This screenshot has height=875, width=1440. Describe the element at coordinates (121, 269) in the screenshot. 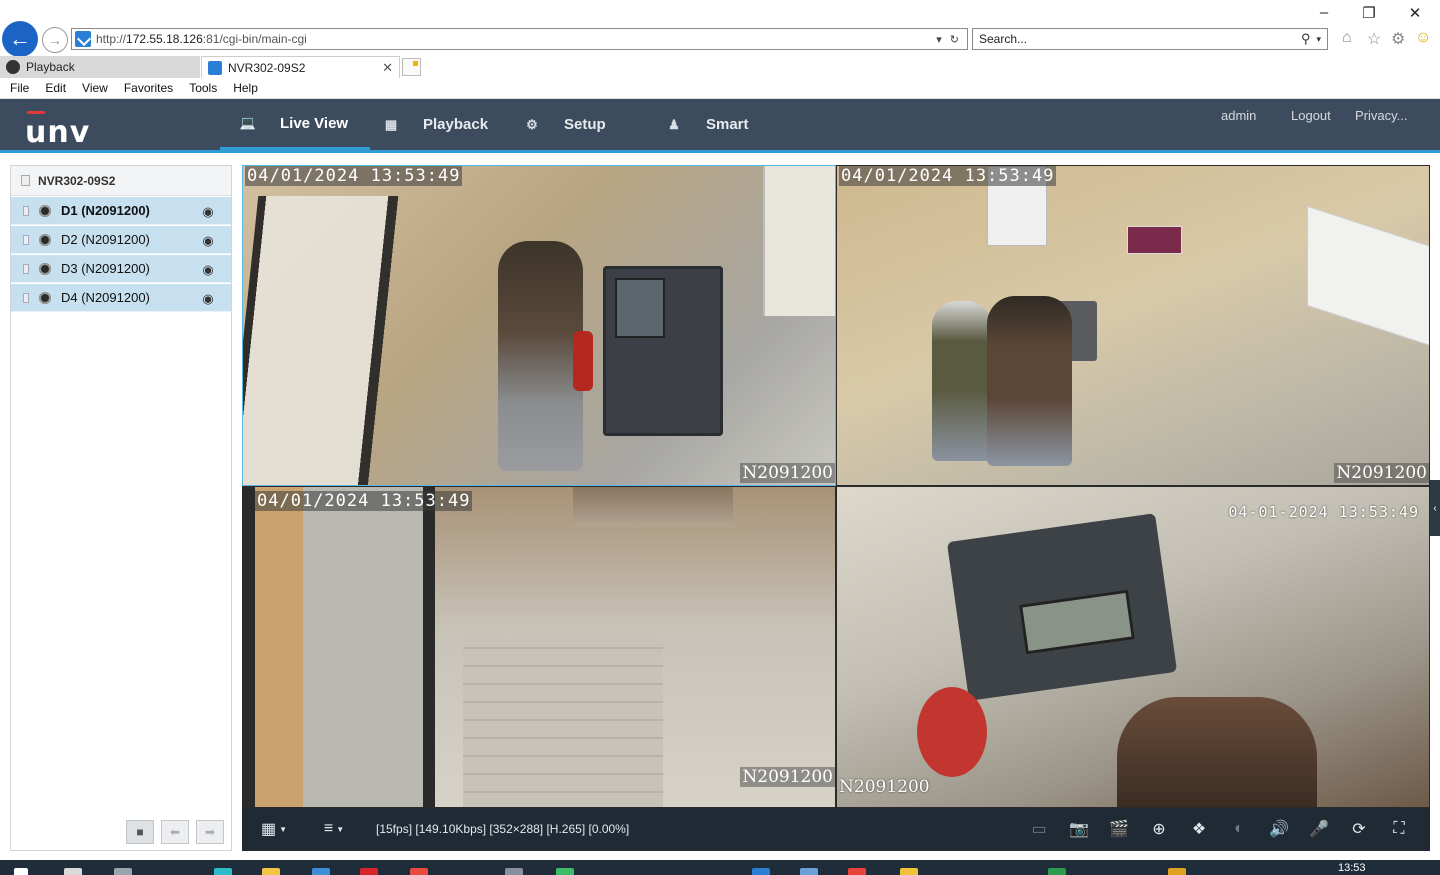

I see `channel-item-d3: D3 (N2091200) ◉` at that location.